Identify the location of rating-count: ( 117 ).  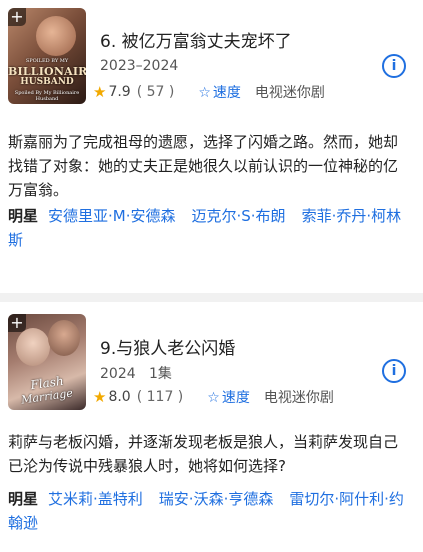
(160, 397).